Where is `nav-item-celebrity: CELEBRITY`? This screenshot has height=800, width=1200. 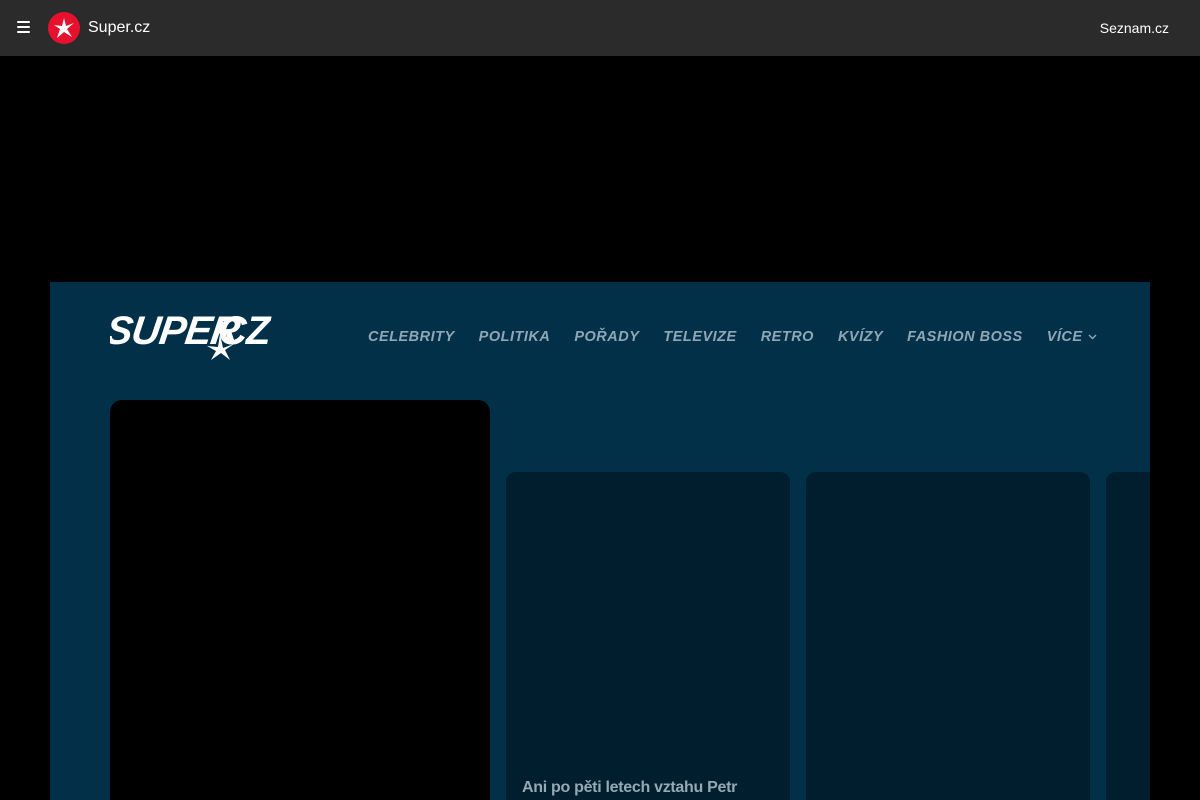 nav-item-celebrity: CELEBRITY is located at coordinates (411, 337).